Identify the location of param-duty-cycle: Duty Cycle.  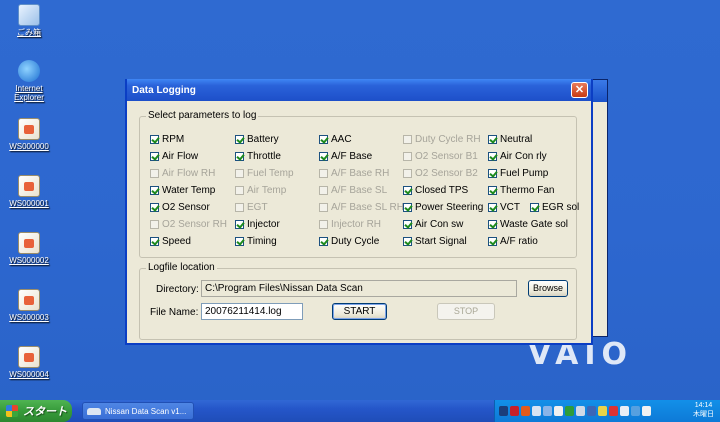
(349, 241).